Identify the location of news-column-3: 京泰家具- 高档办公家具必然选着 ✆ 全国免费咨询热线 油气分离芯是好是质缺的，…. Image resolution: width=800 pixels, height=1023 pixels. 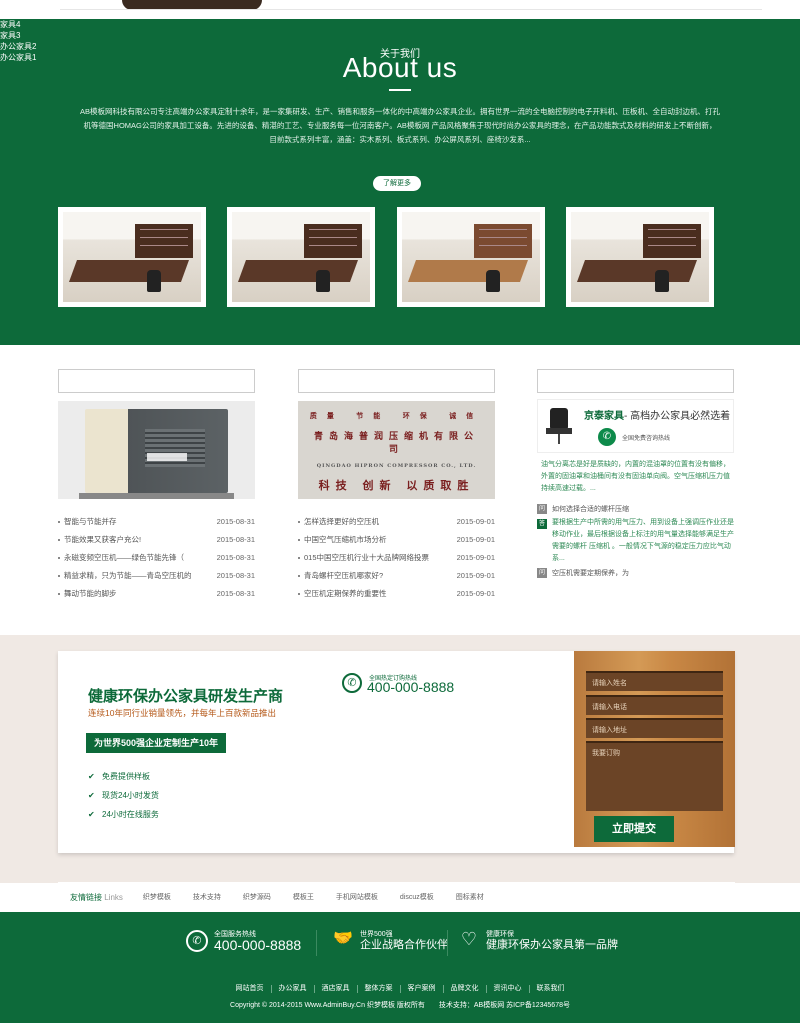
(635, 475).